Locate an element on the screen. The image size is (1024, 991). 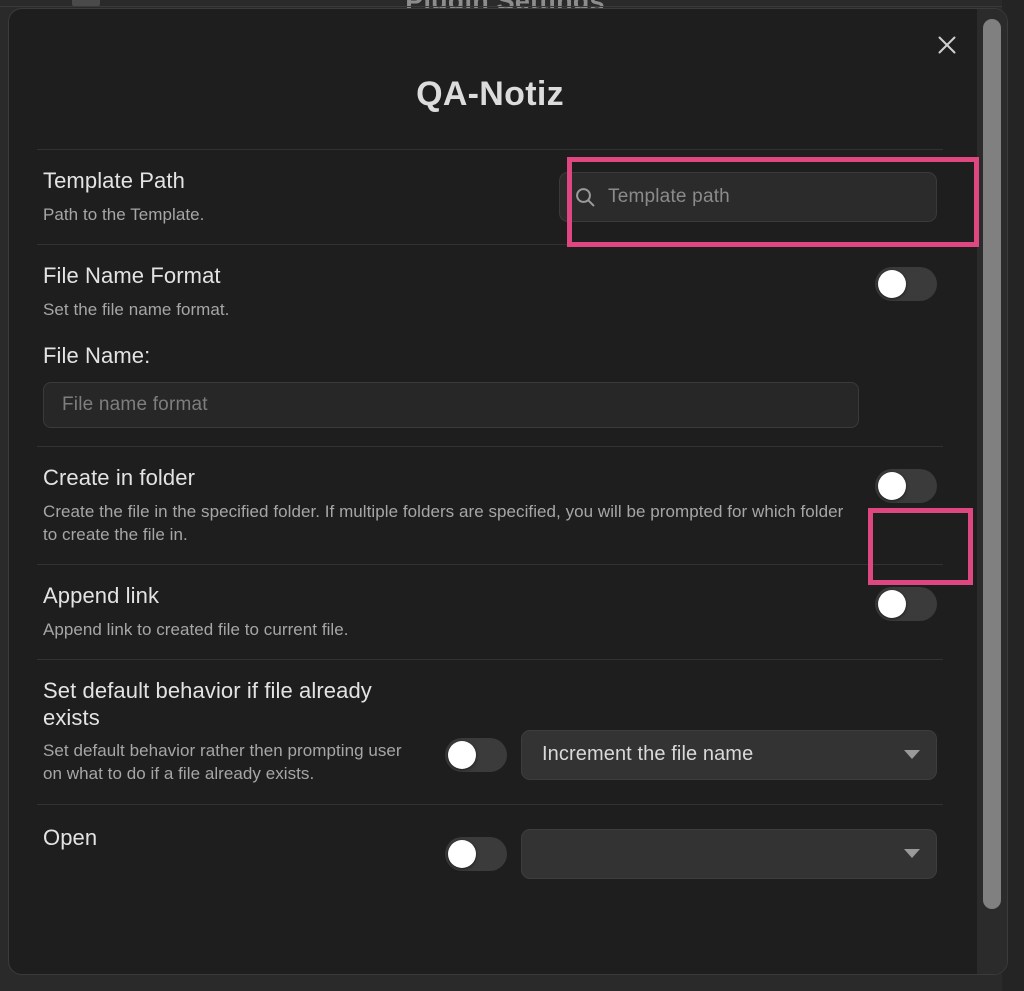
file-name-format-placeholder: File name format is located at coordinates (135, 404).